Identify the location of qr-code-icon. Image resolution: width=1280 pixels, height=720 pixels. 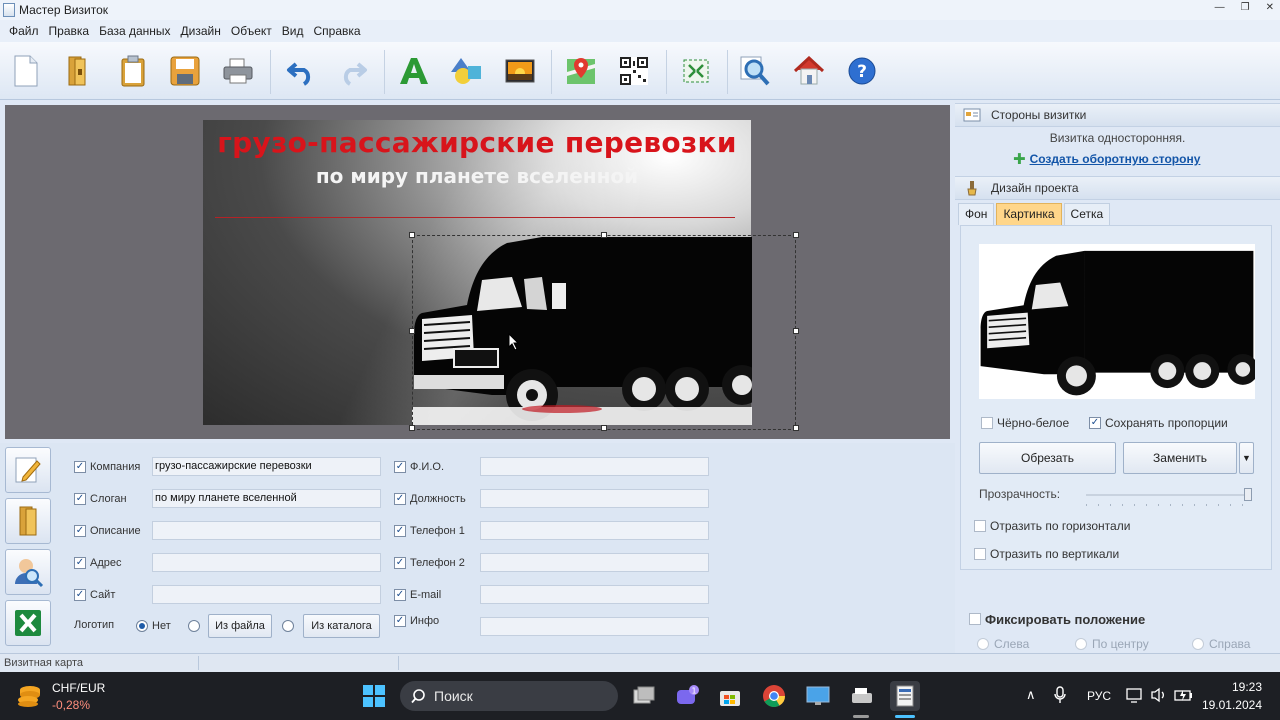
(634, 71).